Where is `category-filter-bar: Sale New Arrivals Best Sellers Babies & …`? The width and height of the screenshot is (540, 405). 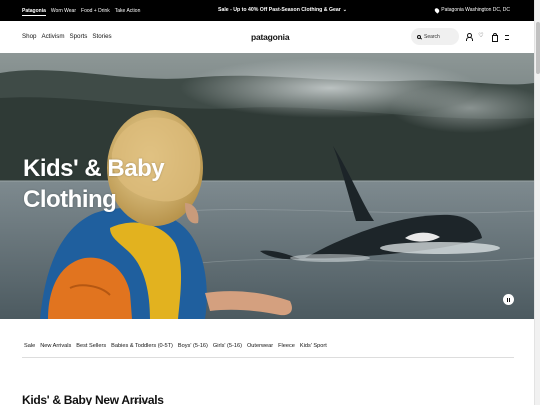 category-filter-bar: Sale New Arrivals Best Sellers Babies & … is located at coordinates (175, 346).